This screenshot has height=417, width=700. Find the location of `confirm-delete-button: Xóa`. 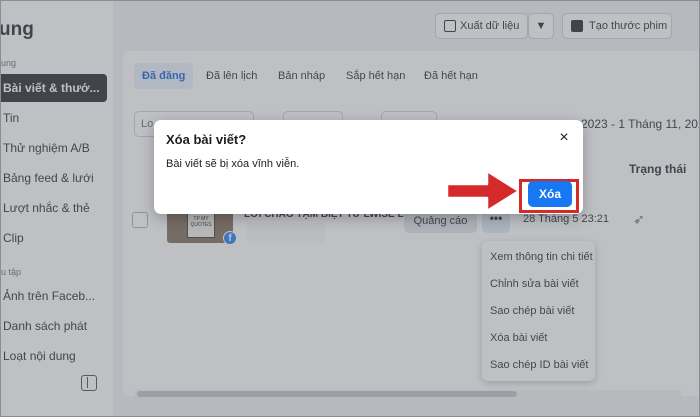

confirm-delete-button: Xóa is located at coordinates (550, 194).